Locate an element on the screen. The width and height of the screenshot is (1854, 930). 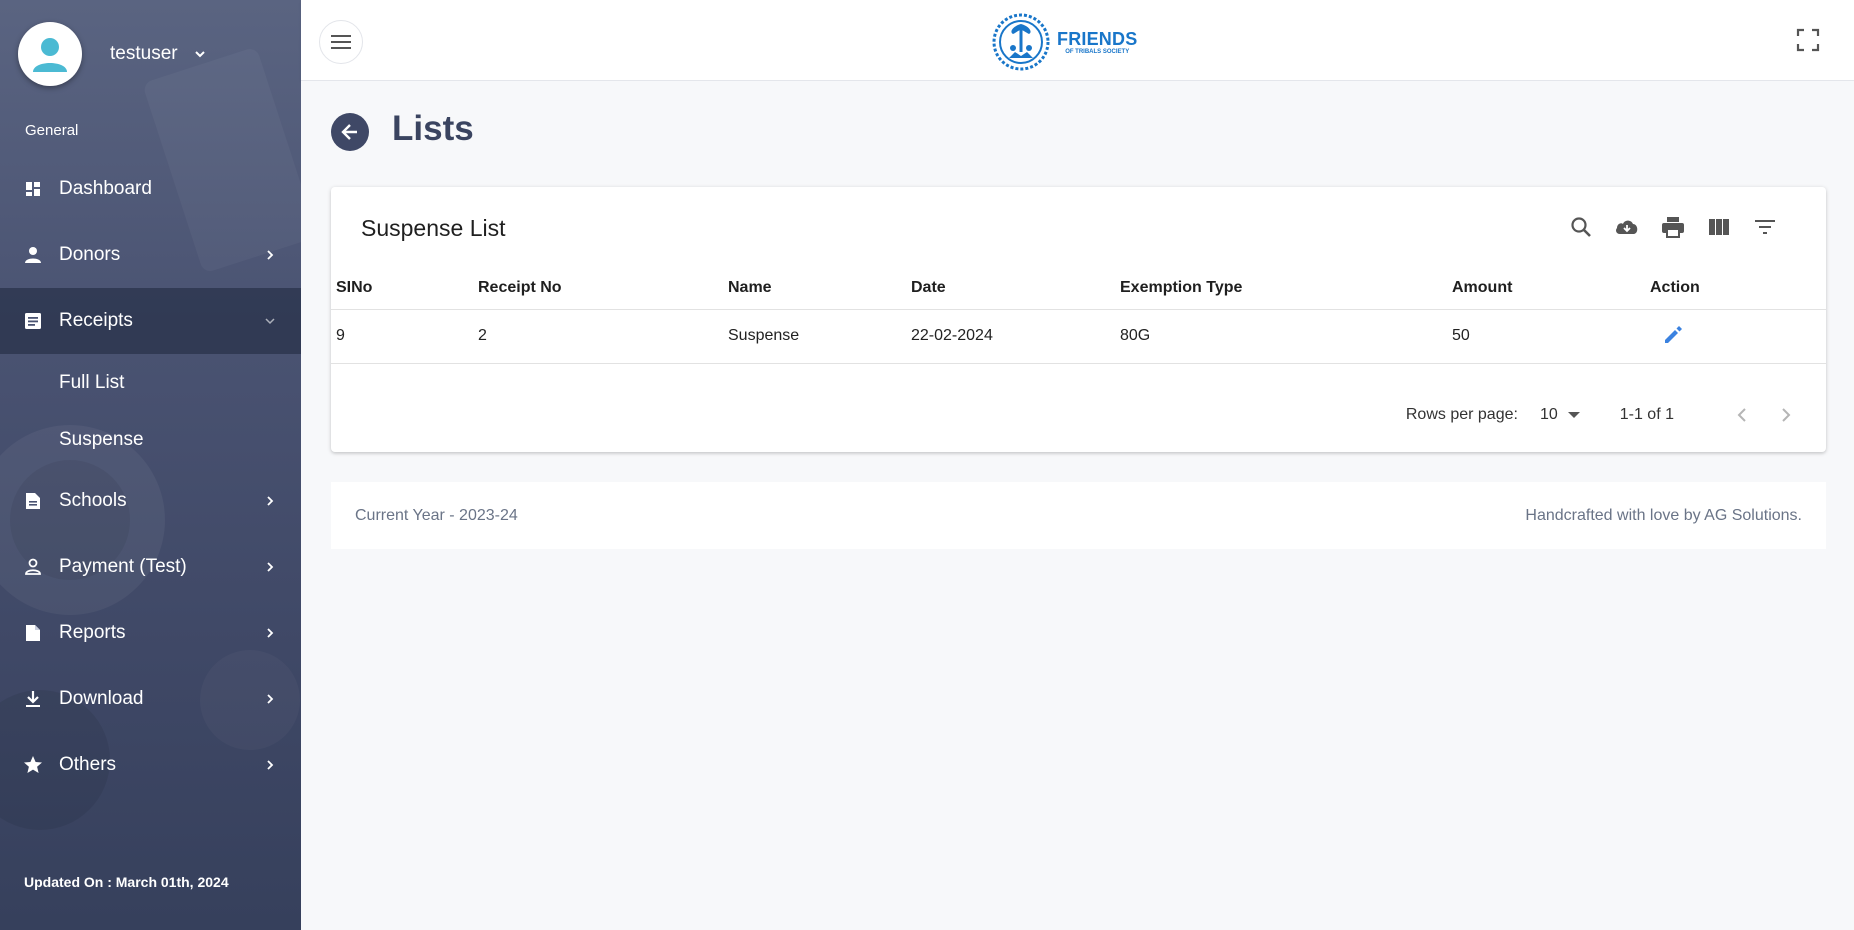
cell-sino: 9 is located at coordinates (404, 336).